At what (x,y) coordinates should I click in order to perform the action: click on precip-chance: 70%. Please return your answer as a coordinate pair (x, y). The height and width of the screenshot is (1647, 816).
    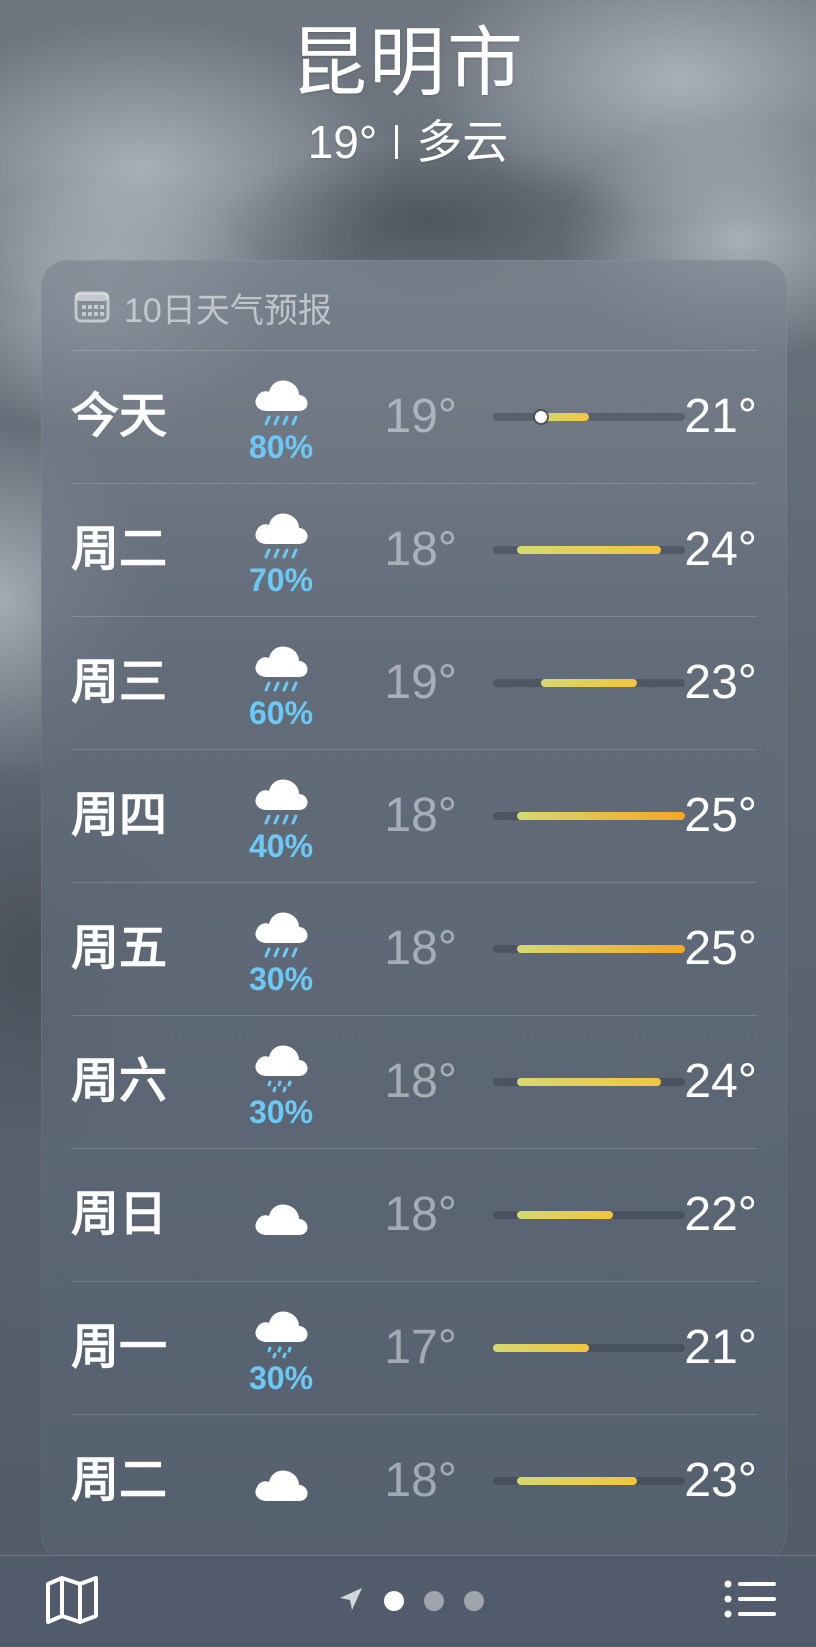
    Looking at the image, I should click on (281, 580).